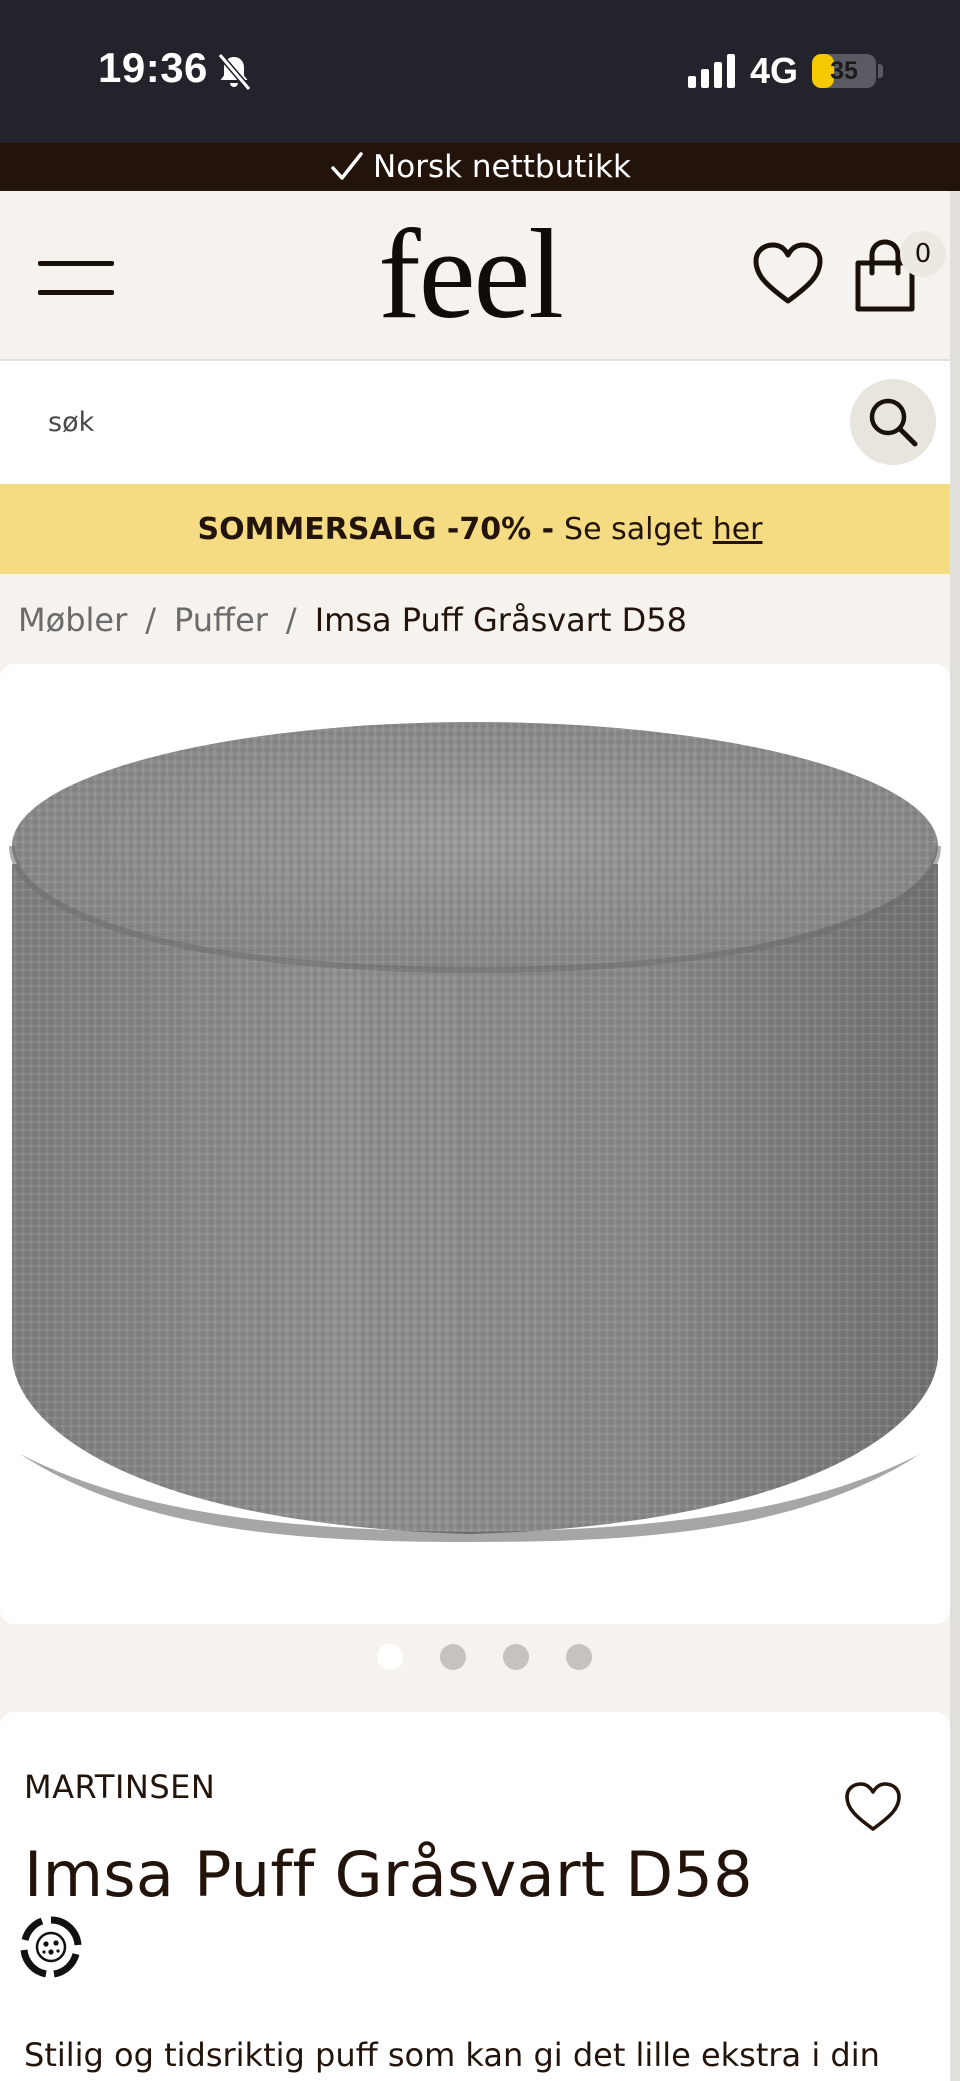 This screenshot has width=960, height=2081. Describe the element at coordinates (234, 72) in the screenshot. I see `bell-off-icon` at that location.